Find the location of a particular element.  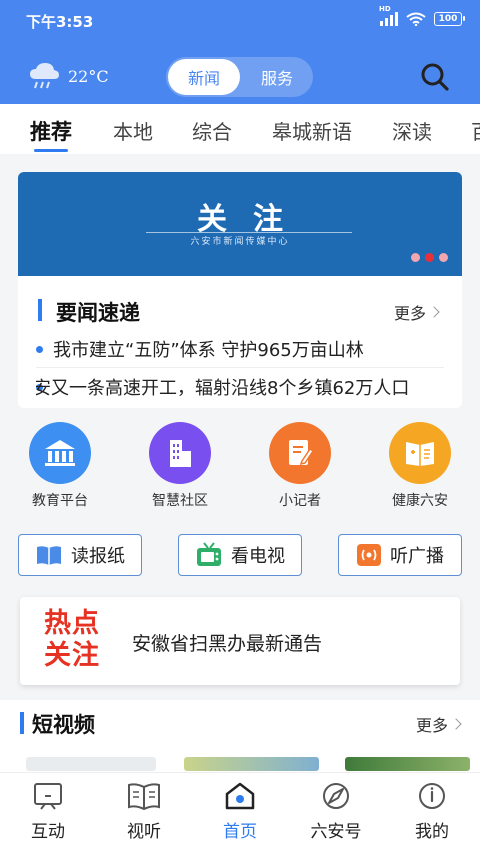

media-label: 看电视 is located at coordinates (258, 556).